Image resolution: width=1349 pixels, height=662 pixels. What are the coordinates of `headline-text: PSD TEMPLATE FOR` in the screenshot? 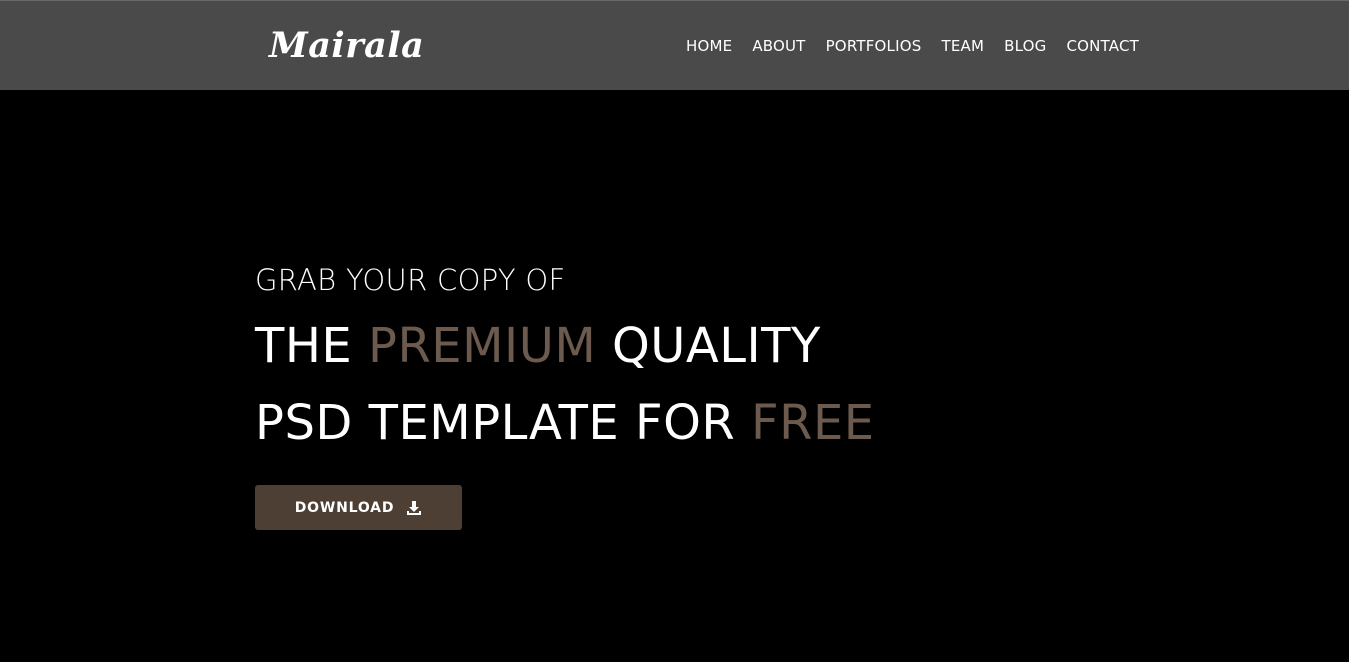 It's located at (503, 423).